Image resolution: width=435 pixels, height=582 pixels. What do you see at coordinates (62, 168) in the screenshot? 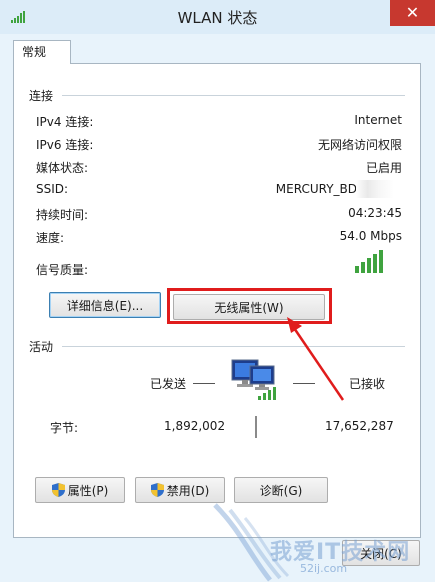
I see `media-state-label: 媒体状态:` at bounding box center [62, 168].